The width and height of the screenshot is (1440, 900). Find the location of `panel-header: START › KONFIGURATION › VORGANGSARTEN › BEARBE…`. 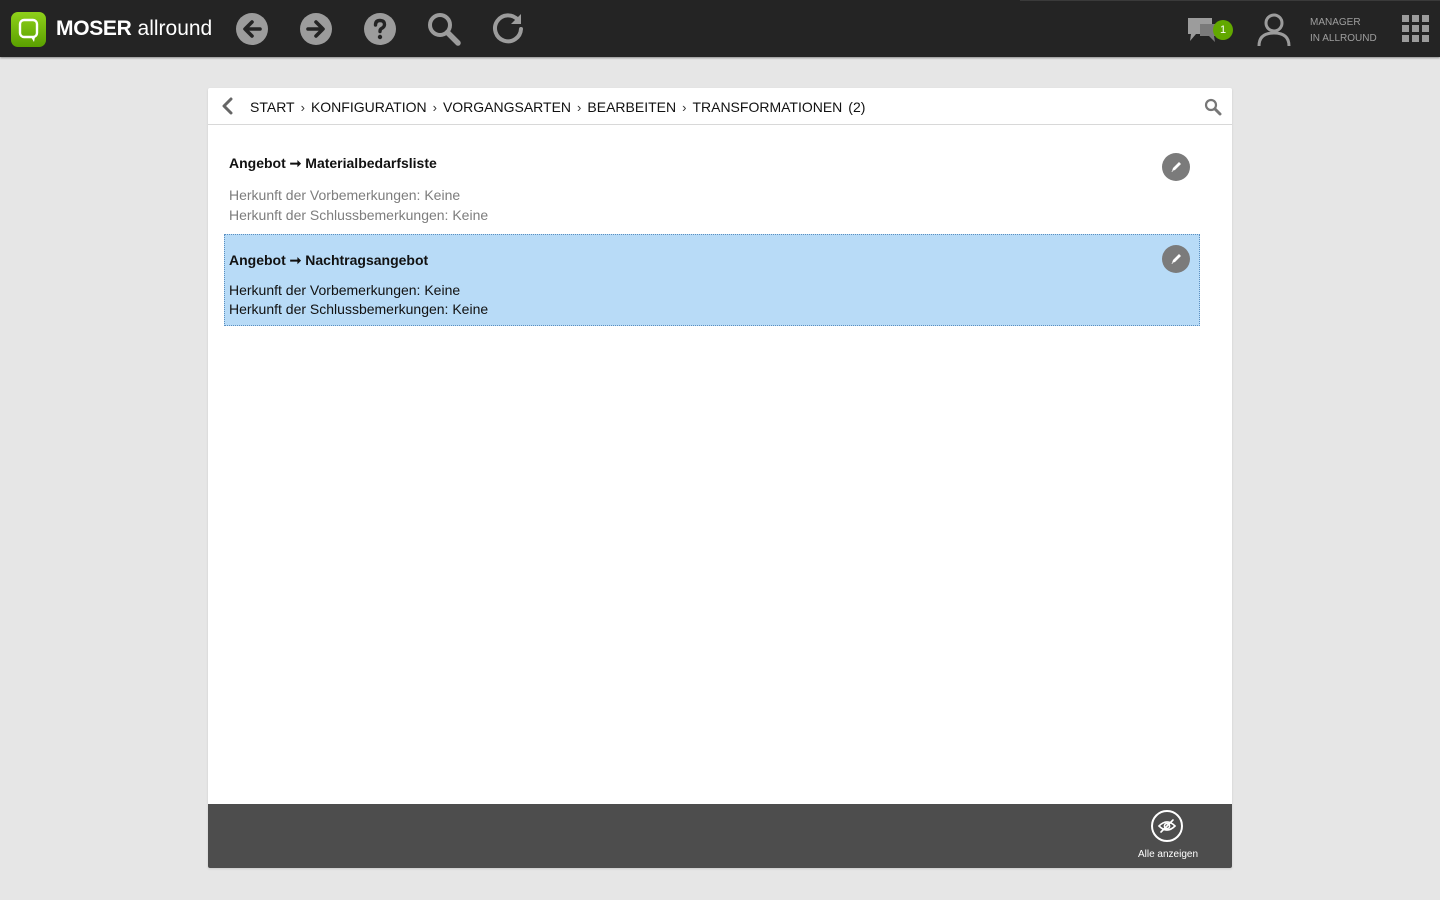

panel-header: START › KONFIGURATION › VORGANGSARTEN › BEARBE… is located at coordinates (720, 106).